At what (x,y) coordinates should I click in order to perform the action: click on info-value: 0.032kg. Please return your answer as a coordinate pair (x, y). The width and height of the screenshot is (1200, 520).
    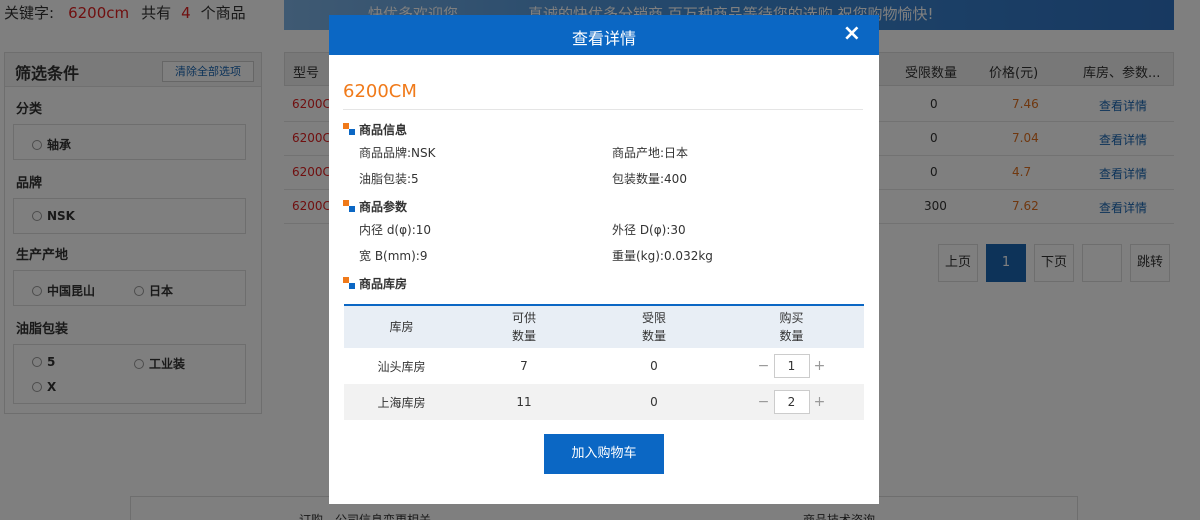
    Looking at the image, I should click on (688, 256).